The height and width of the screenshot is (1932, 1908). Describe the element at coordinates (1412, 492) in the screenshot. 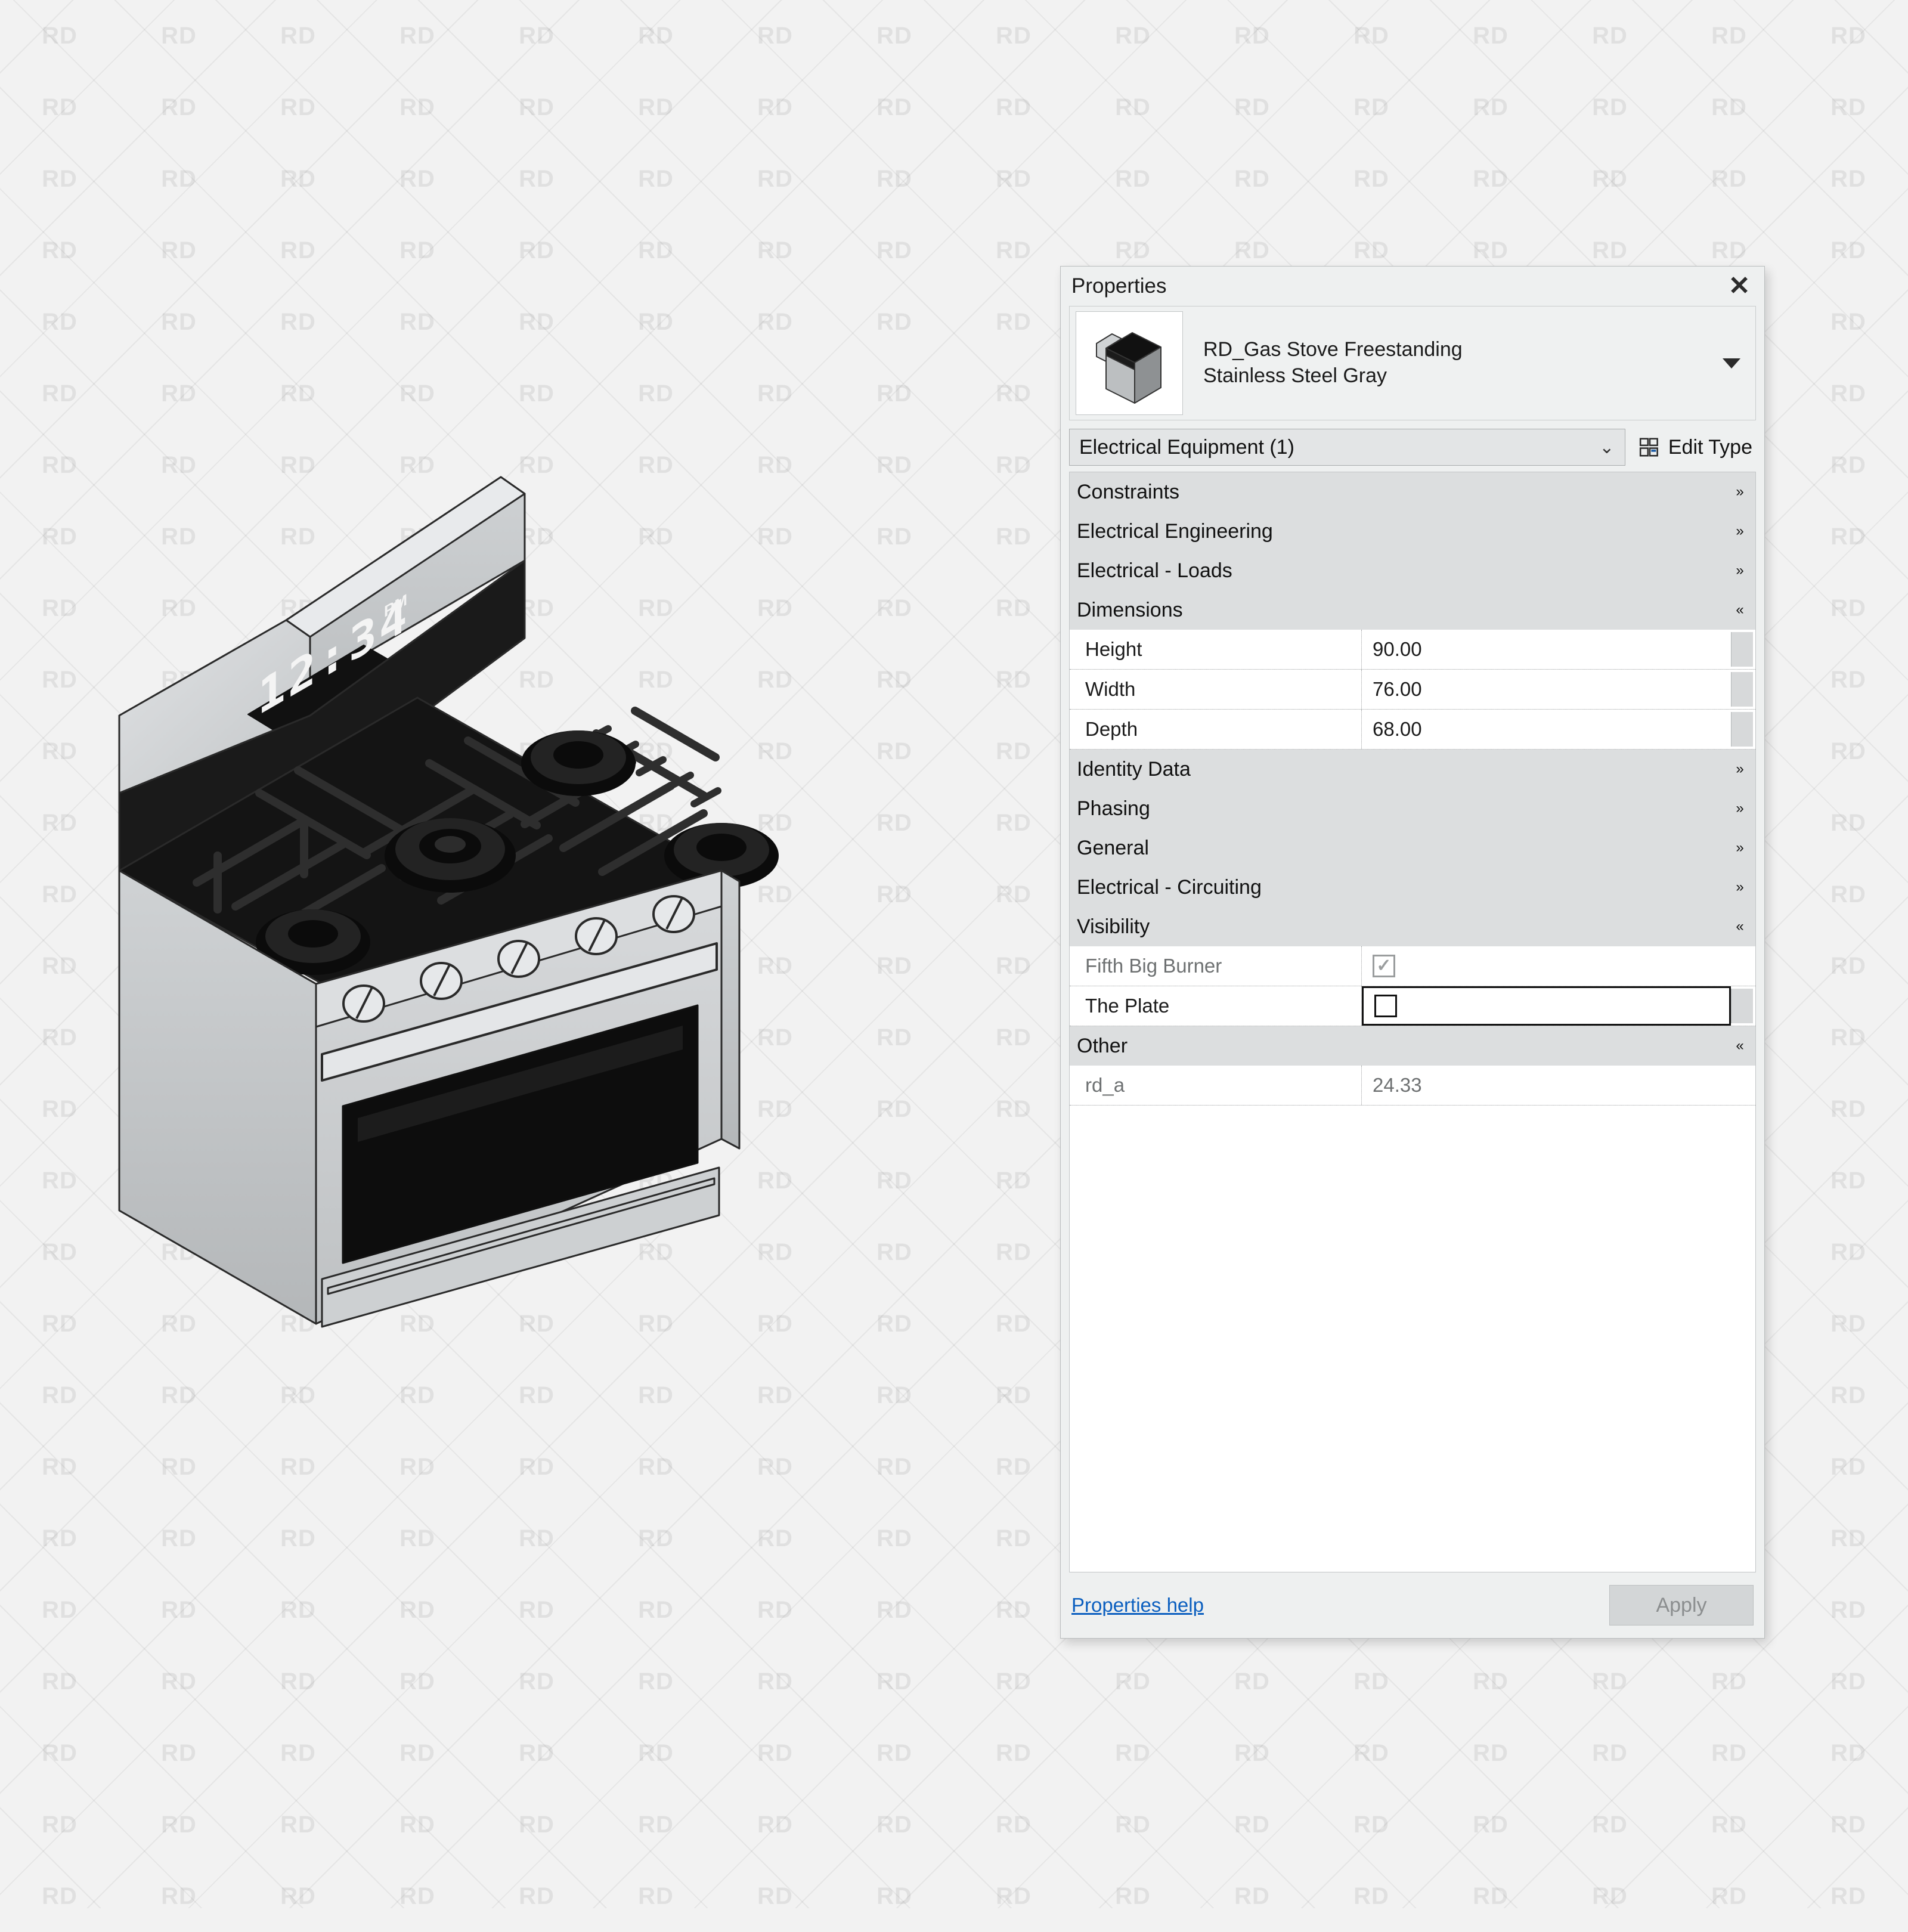

I see `group-header-constraints: Constraints »` at that location.